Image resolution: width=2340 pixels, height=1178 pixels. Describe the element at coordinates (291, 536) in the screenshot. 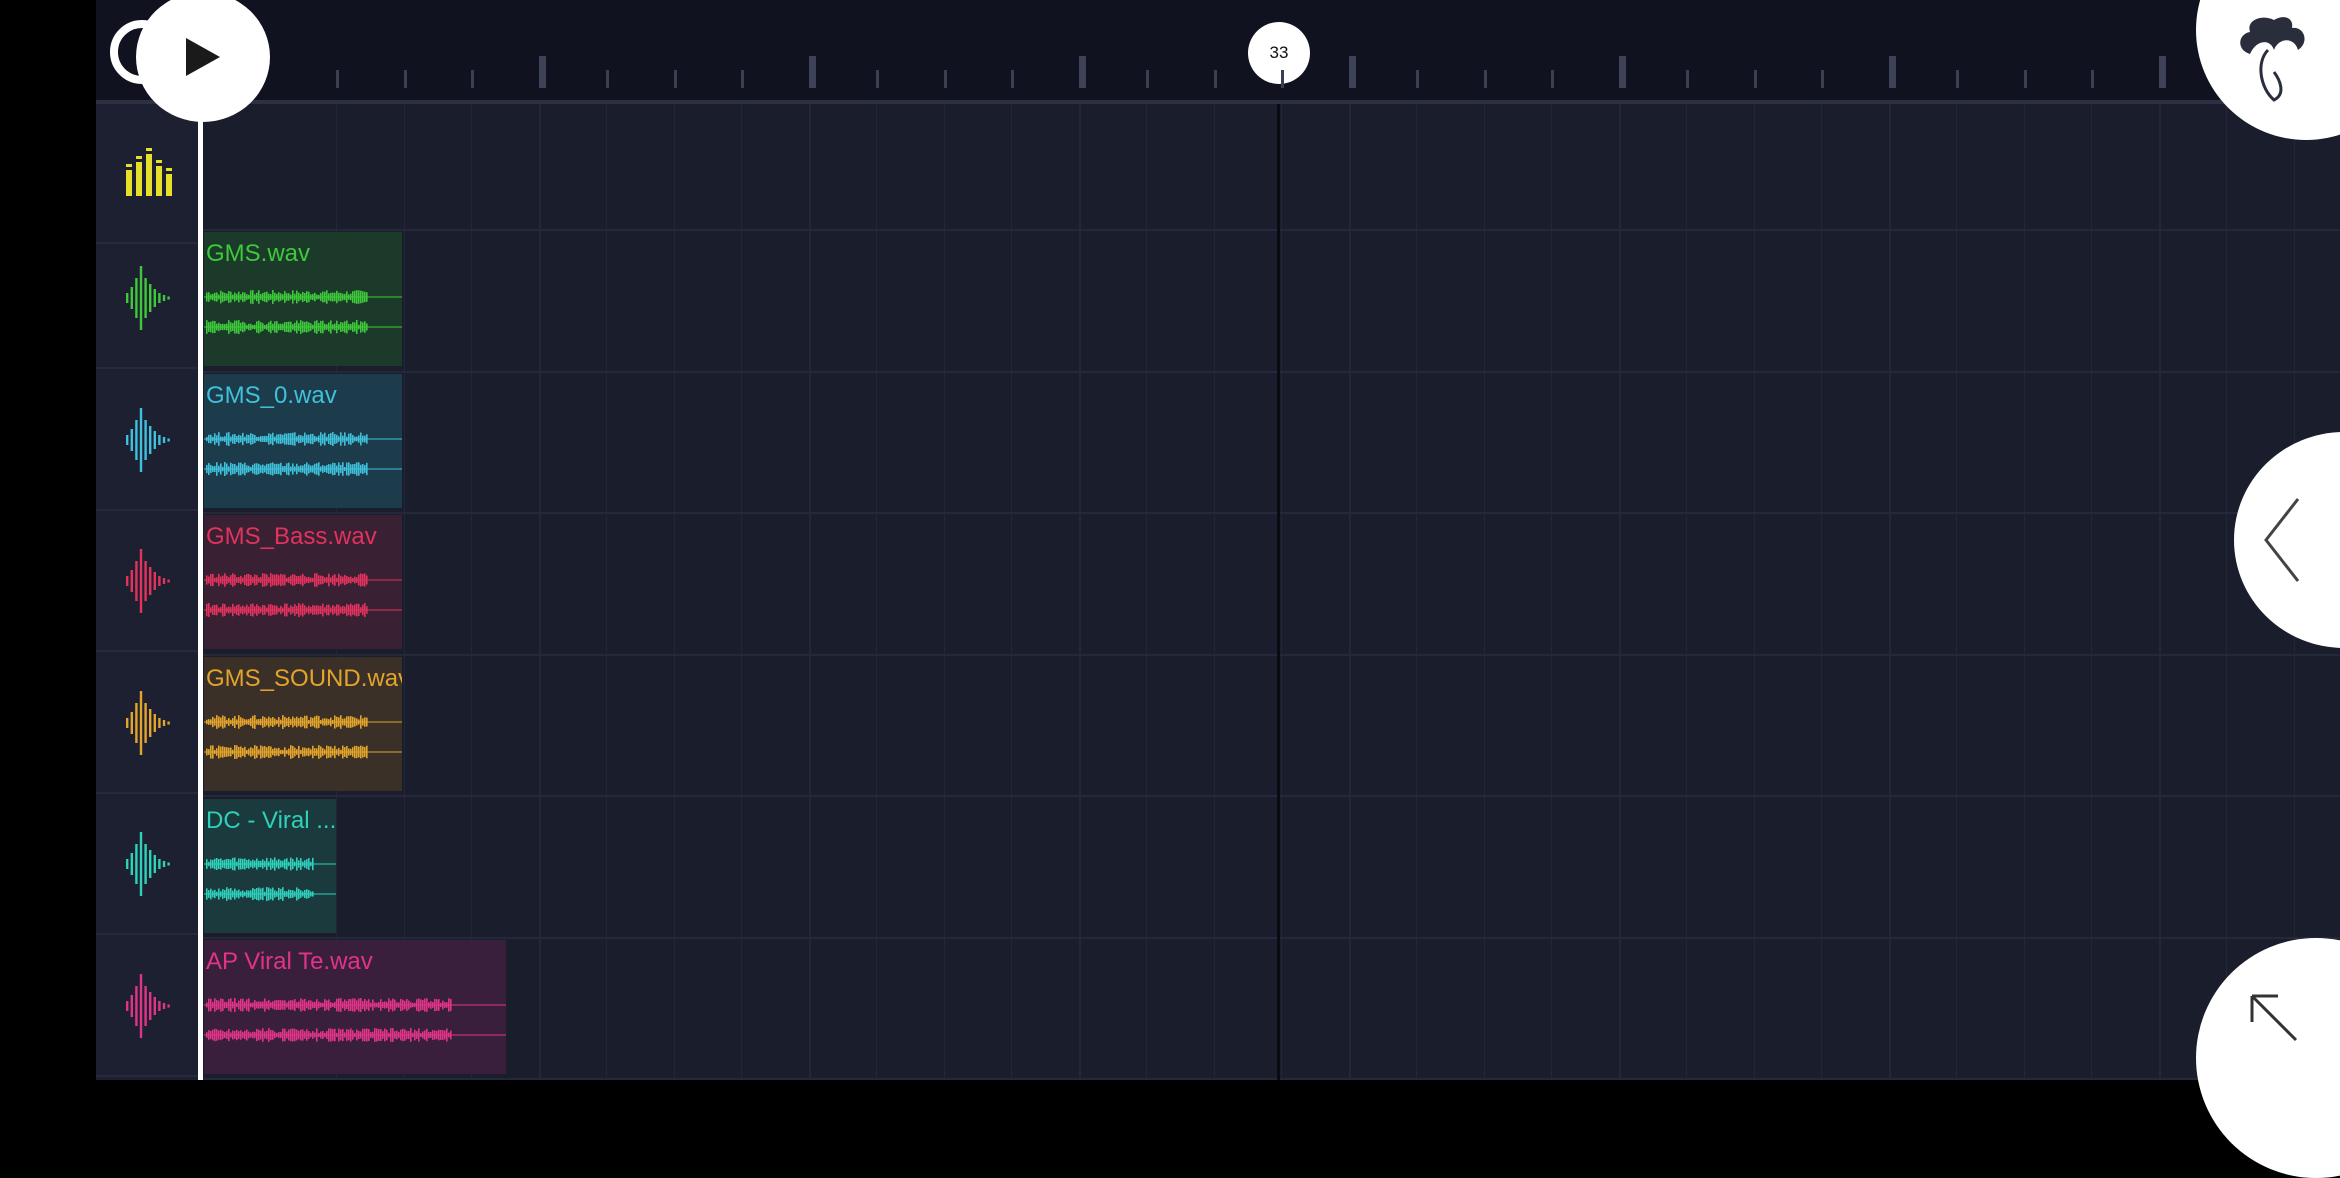

I see `clip-label: GMS_Bass.wav` at that location.